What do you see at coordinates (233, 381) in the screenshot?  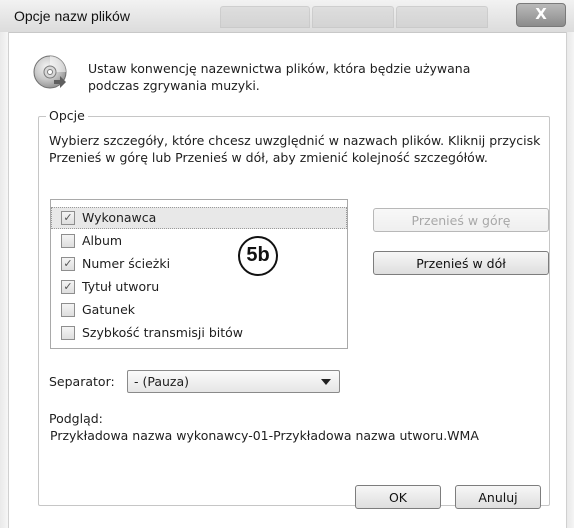 I see `separator-select: - (Pauza)` at bounding box center [233, 381].